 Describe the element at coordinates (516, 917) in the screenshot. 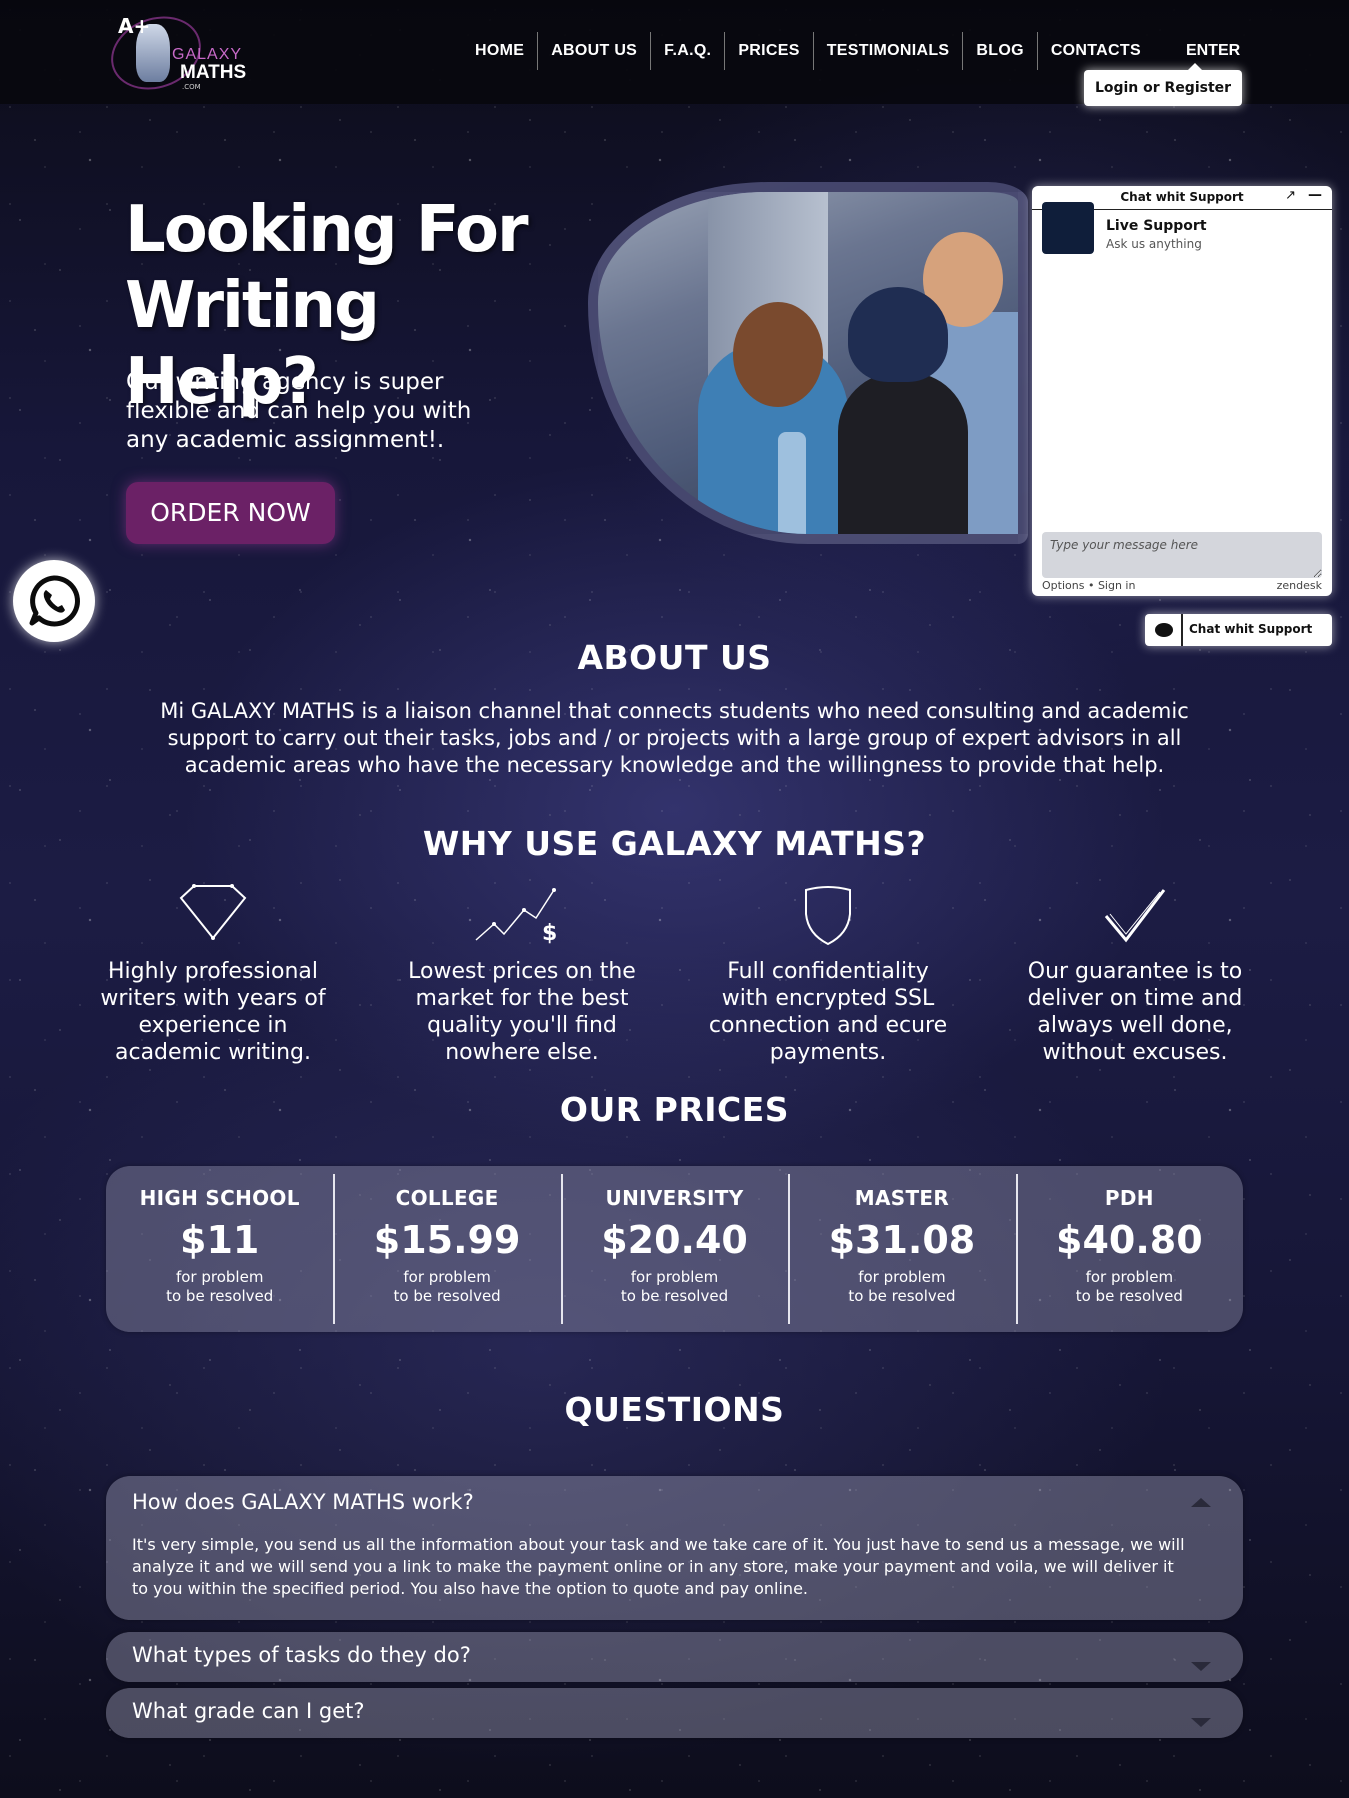

I see `price-chart-icon: $` at that location.